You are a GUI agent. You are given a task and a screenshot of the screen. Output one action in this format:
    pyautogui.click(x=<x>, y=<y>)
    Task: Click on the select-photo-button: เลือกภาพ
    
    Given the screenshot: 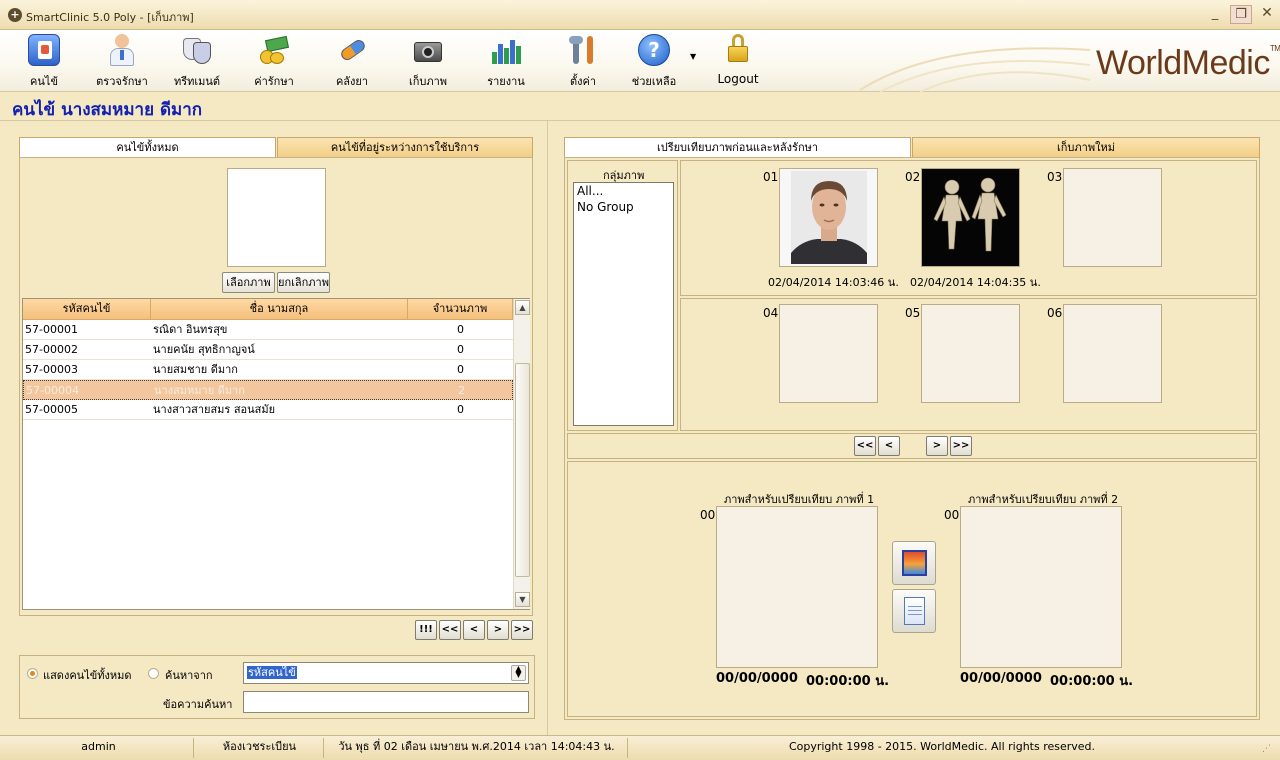 What is the action you would take?
    pyautogui.click(x=248, y=282)
    